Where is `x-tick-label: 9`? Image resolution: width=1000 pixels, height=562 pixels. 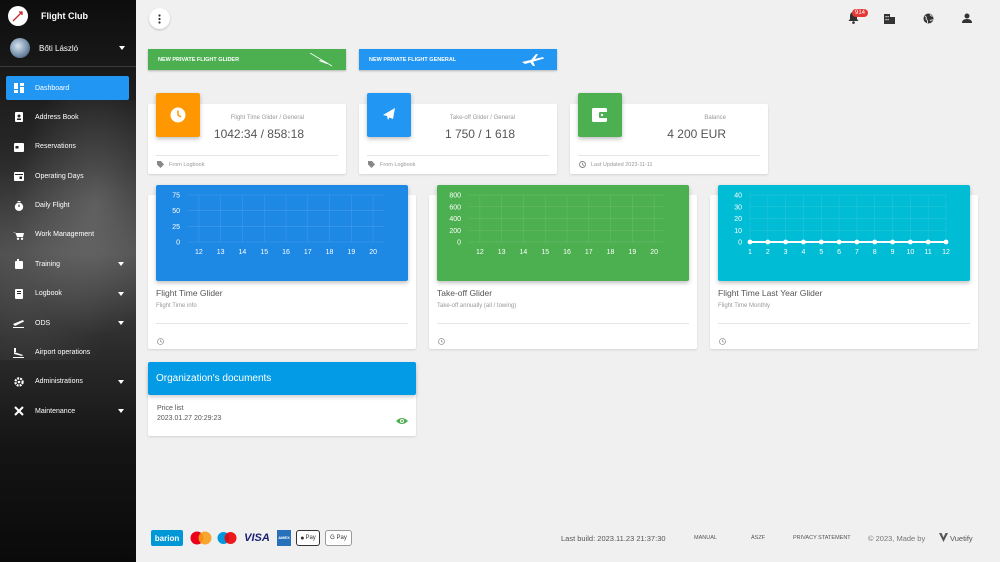 x-tick-label: 9 is located at coordinates (893, 252).